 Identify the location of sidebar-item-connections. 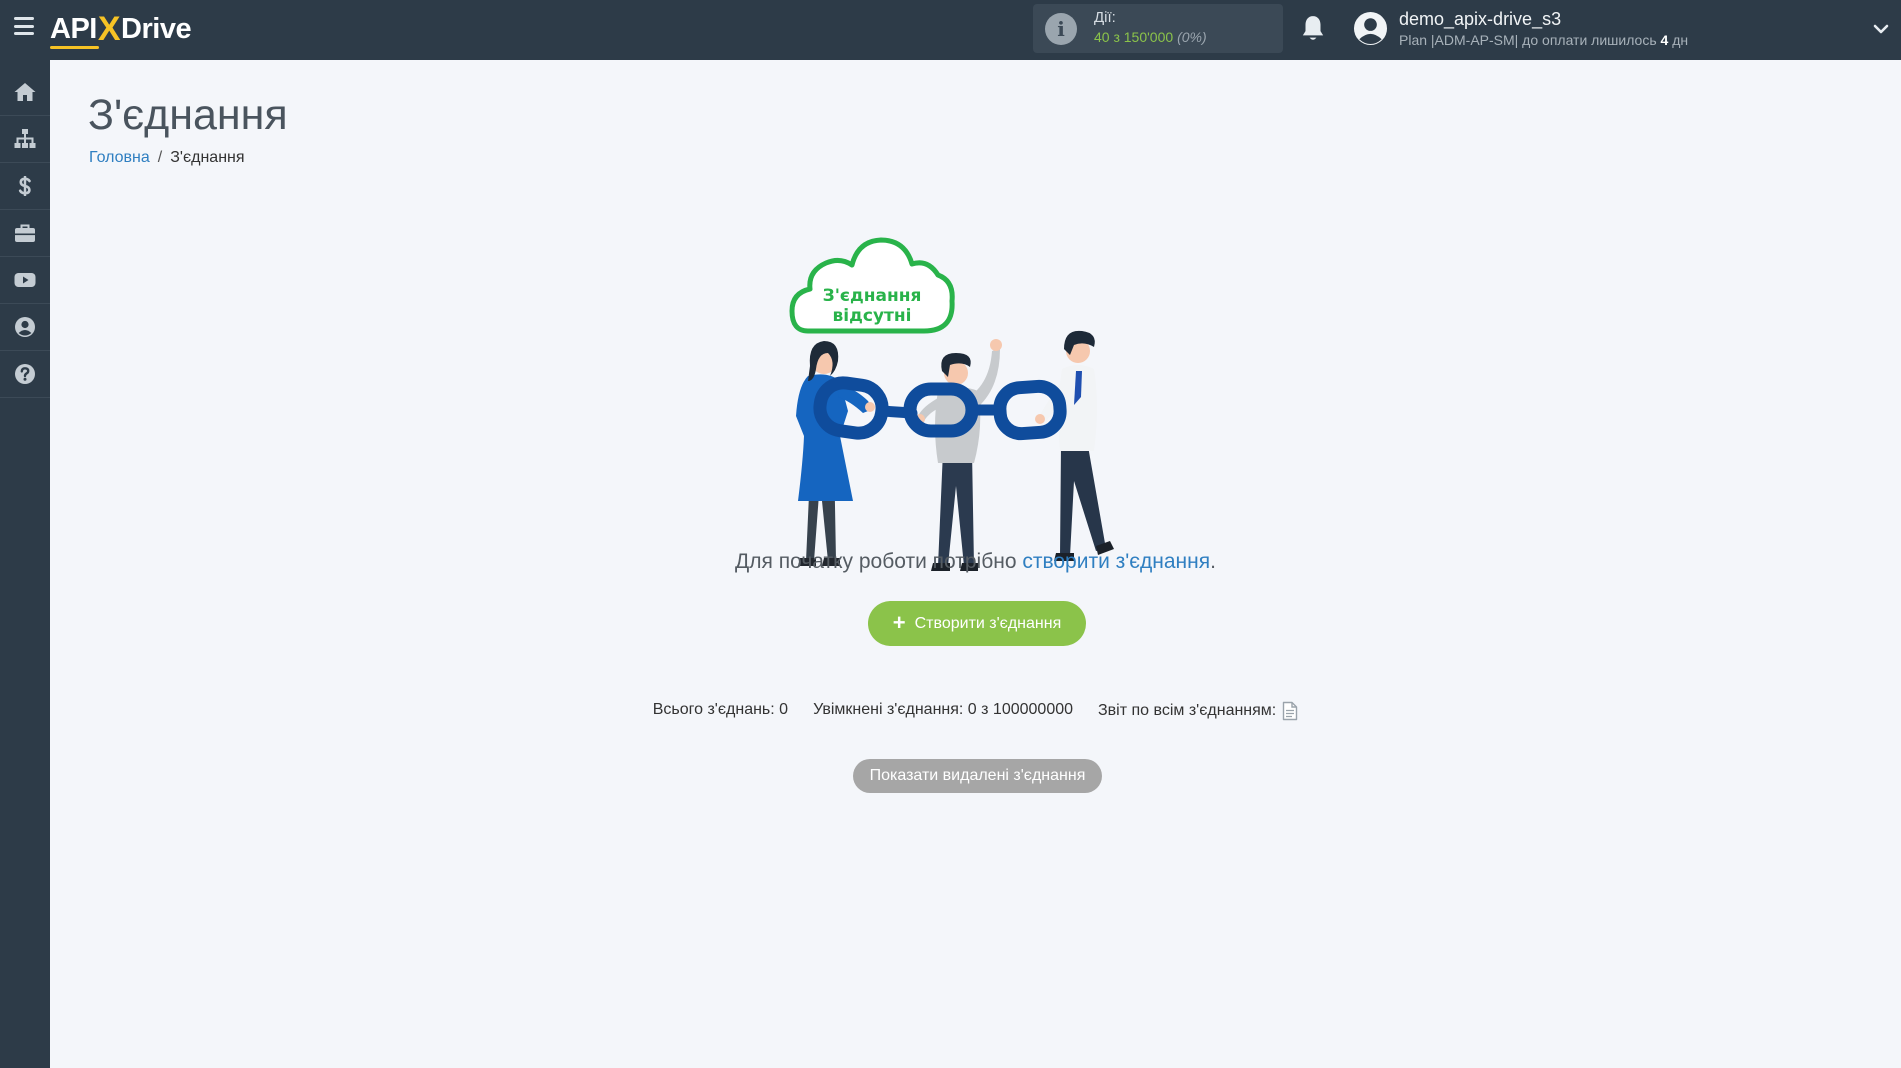
(25, 139).